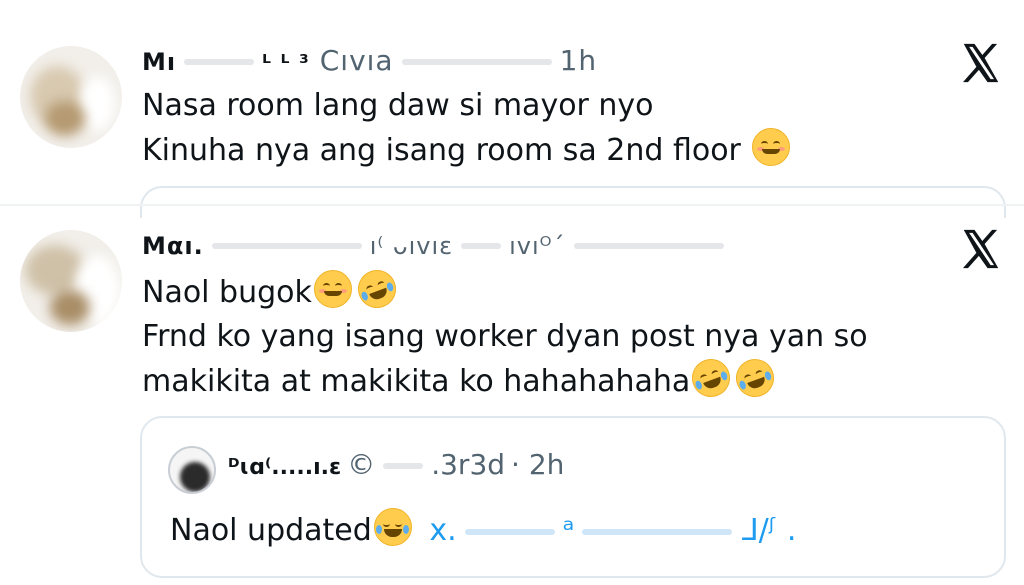 This screenshot has width=1024, height=585. What do you see at coordinates (437, 244) in the screenshot?
I see `post-header: Mαı. ı⁽ ᴗıvıɛ ıvıᴼ´` at bounding box center [437, 244].